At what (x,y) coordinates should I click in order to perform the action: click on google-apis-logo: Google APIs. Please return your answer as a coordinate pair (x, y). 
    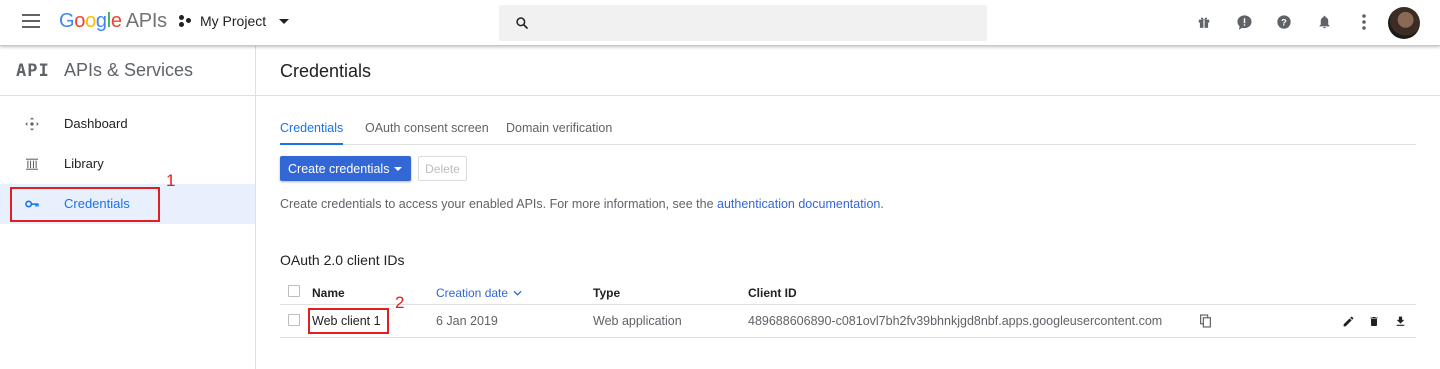
    Looking at the image, I should click on (113, 21).